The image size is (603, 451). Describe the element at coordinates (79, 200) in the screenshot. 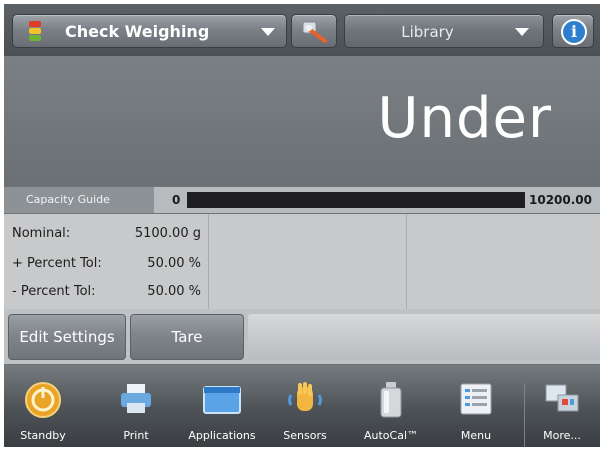

I see `capacity-guide-label: Capacity Guide` at that location.